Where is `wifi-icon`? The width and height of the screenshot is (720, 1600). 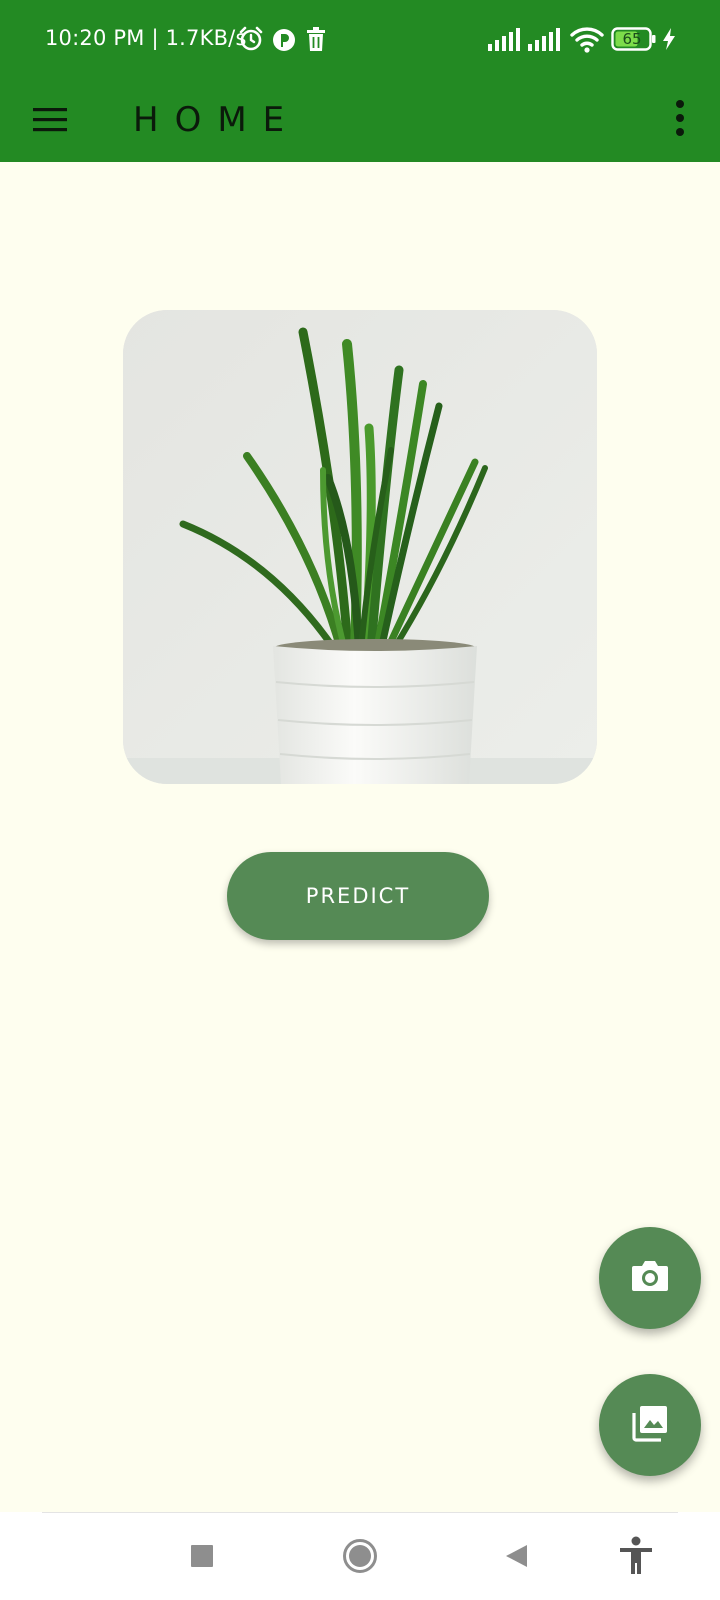
wifi-icon is located at coordinates (587, 41).